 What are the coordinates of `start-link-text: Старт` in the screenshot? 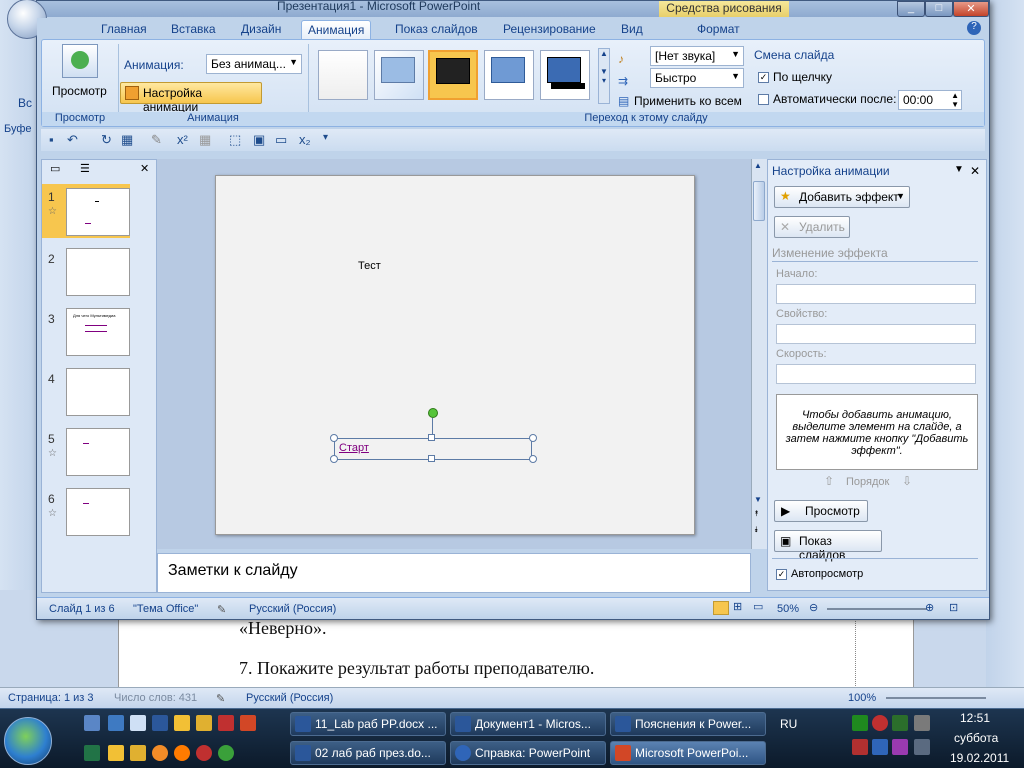 It's located at (354, 448).